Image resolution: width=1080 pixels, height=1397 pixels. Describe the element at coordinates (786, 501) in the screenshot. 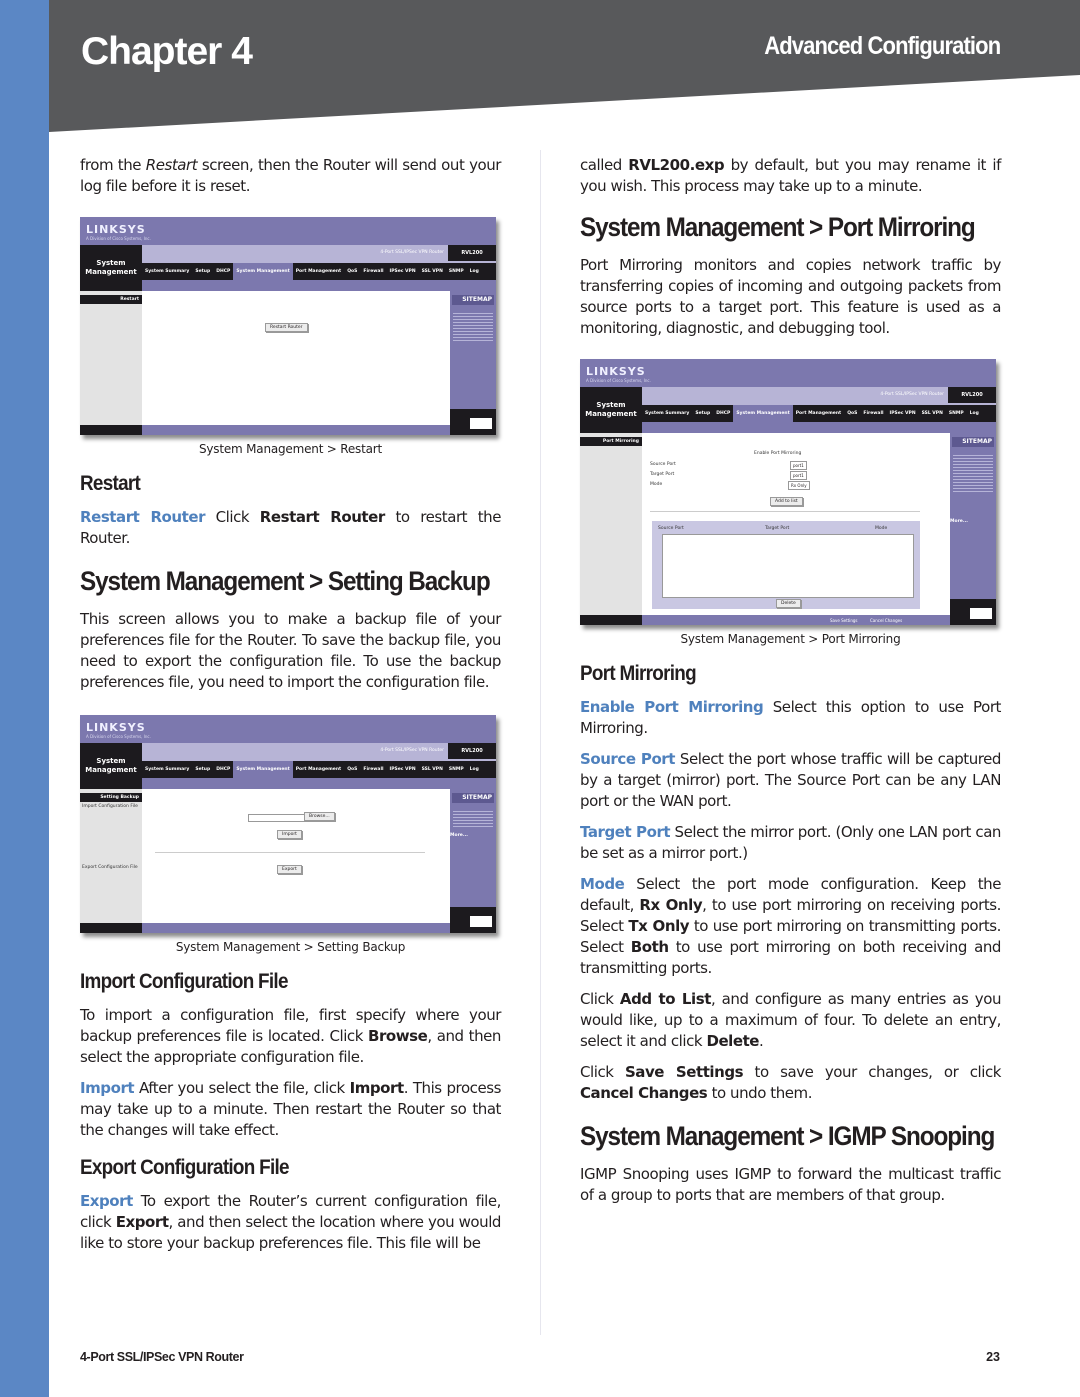

I see `add-to-list-button: Add to list` at that location.